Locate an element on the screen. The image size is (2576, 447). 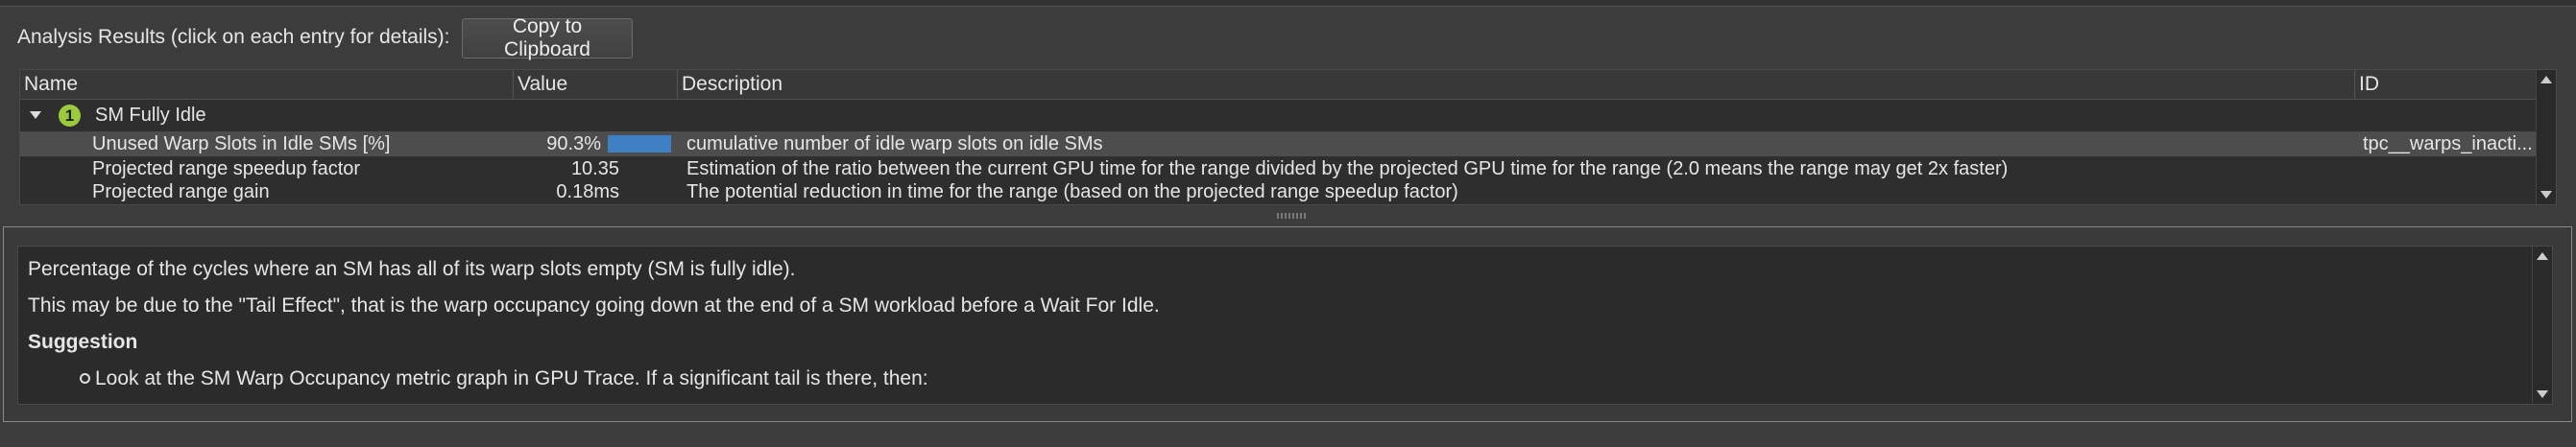
value-bar is located at coordinates (639, 144).